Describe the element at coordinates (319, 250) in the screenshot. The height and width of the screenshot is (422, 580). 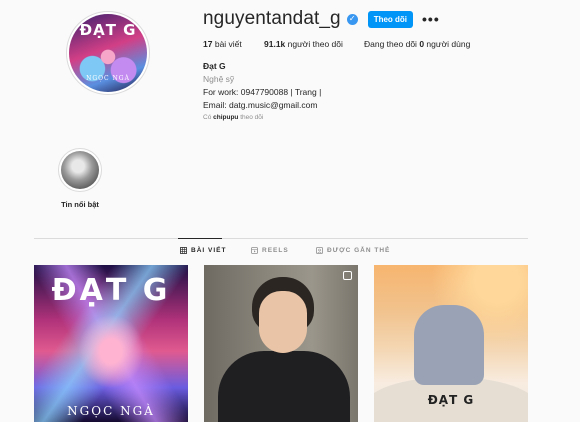
I see `tagged-icon` at that location.